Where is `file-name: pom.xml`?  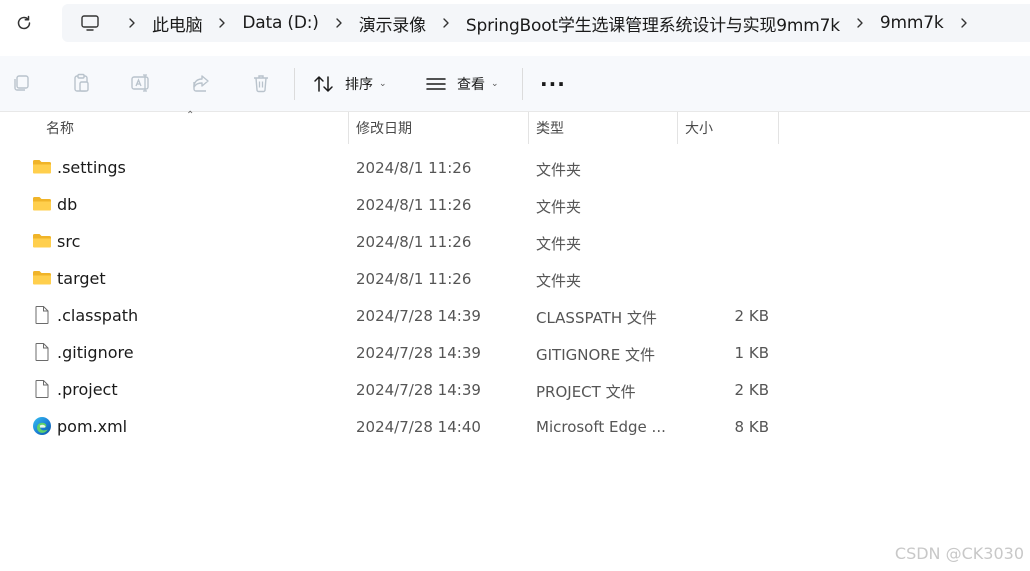
file-name: pom.xml is located at coordinates (92, 426).